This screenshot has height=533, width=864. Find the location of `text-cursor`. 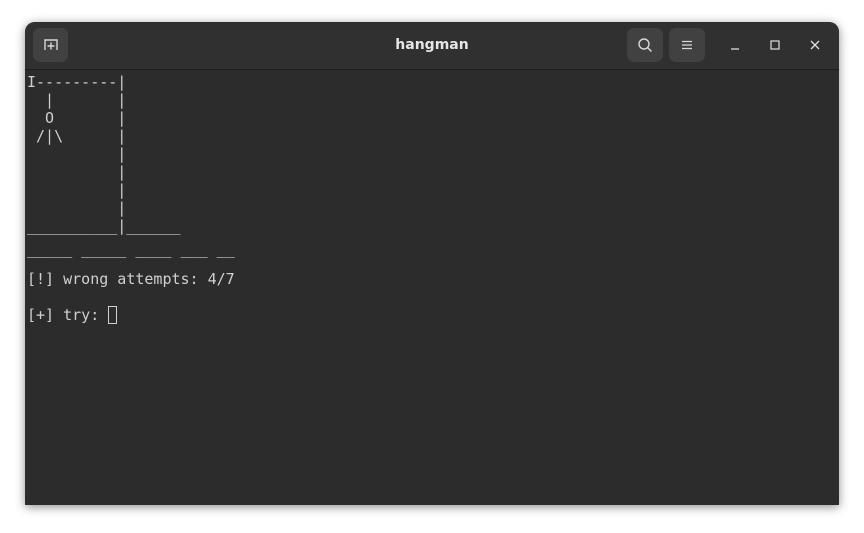

text-cursor is located at coordinates (113, 315).